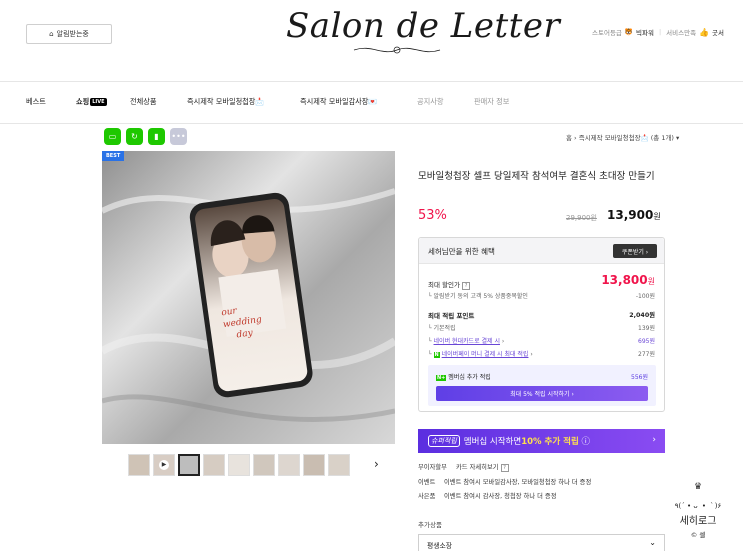  What do you see at coordinates (518, 482) in the screenshot?
I see `info-value: 이벤트 참여시 모바일감사장, 모바일청첩장 하나 더 증정` at bounding box center [518, 482].